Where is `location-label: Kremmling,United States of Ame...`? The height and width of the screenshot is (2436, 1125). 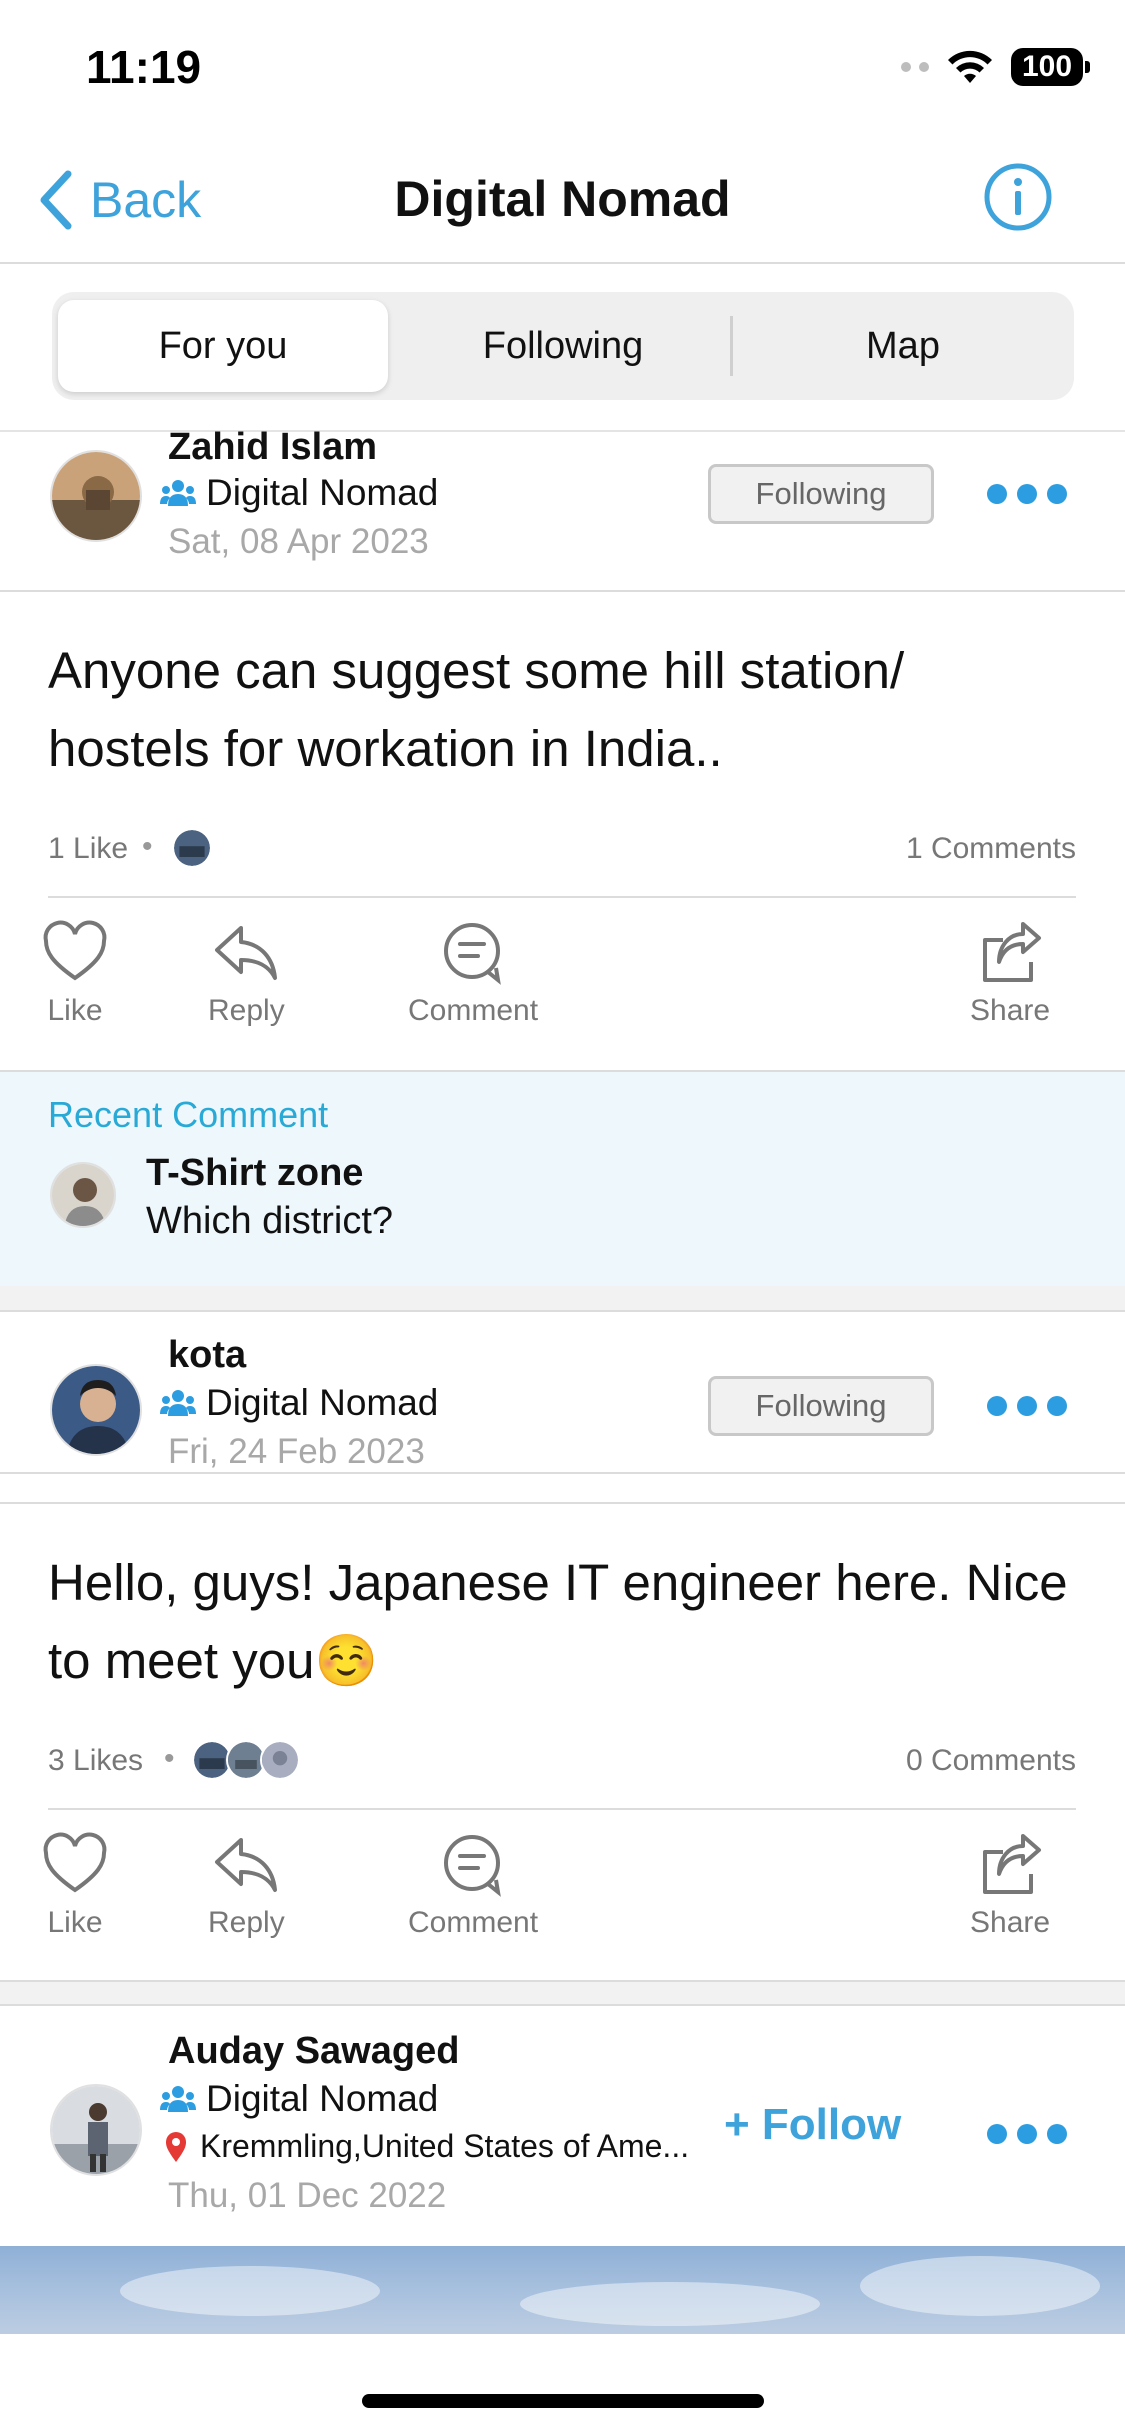 location-label: Kremmling,United States of Ame... is located at coordinates (426, 2146).